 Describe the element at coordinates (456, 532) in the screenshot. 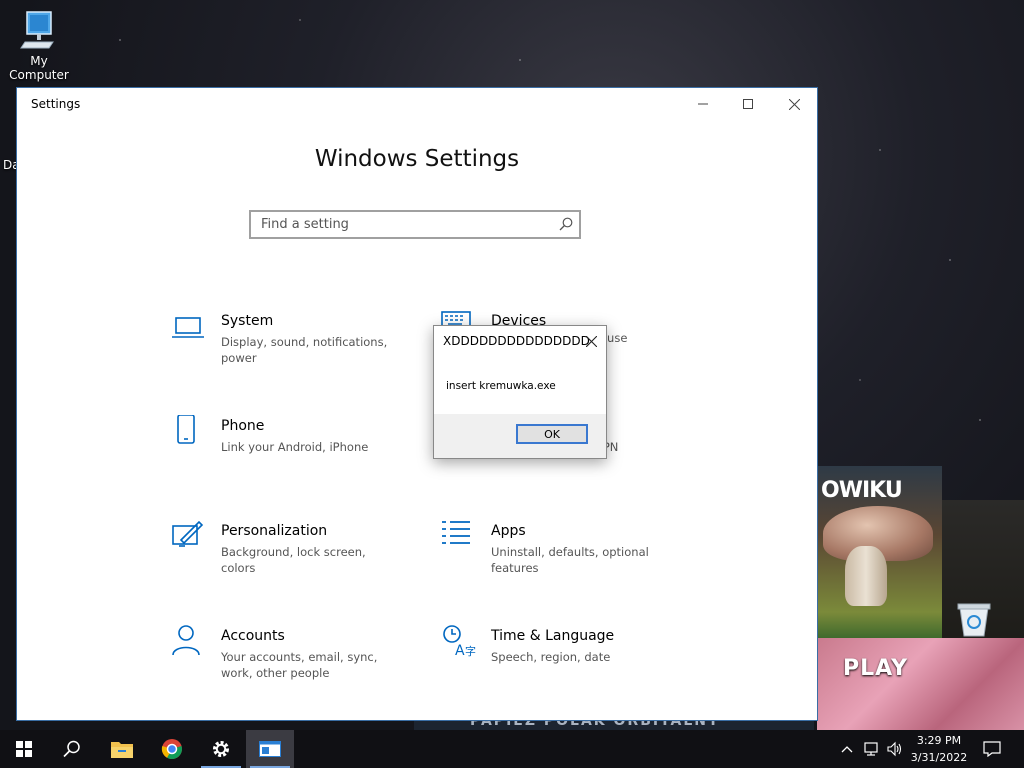

I see `apps-list-icon` at that location.